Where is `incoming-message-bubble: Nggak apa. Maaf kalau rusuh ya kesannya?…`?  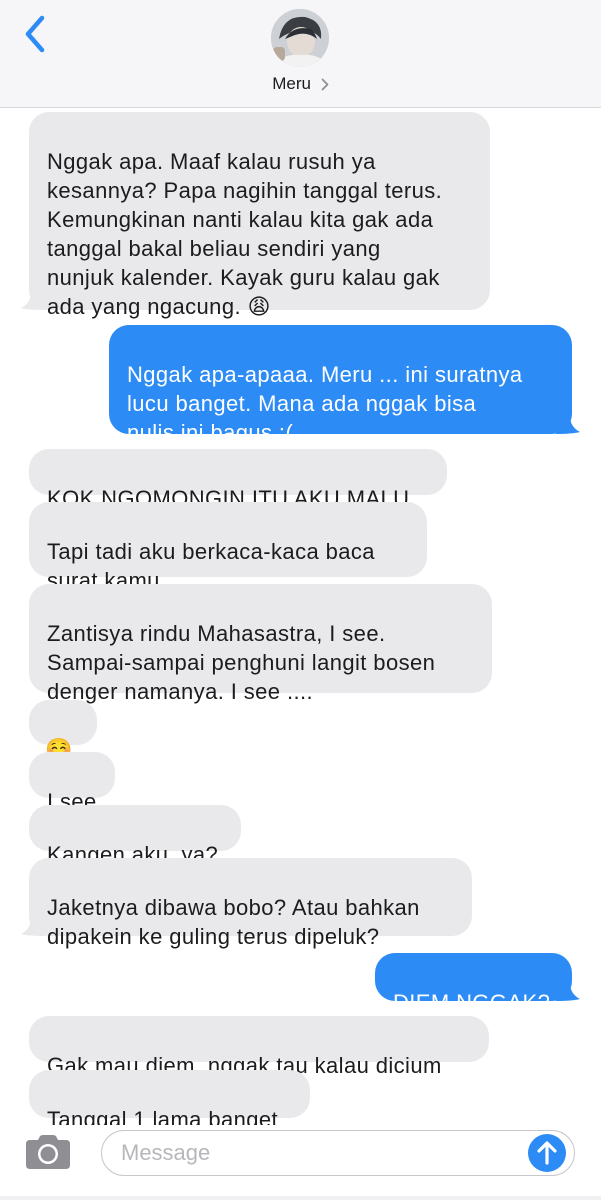
incoming-message-bubble: Nggak apa. Maaf kalau rusuh ya kesannya?… is located at coordinates (259, 215).